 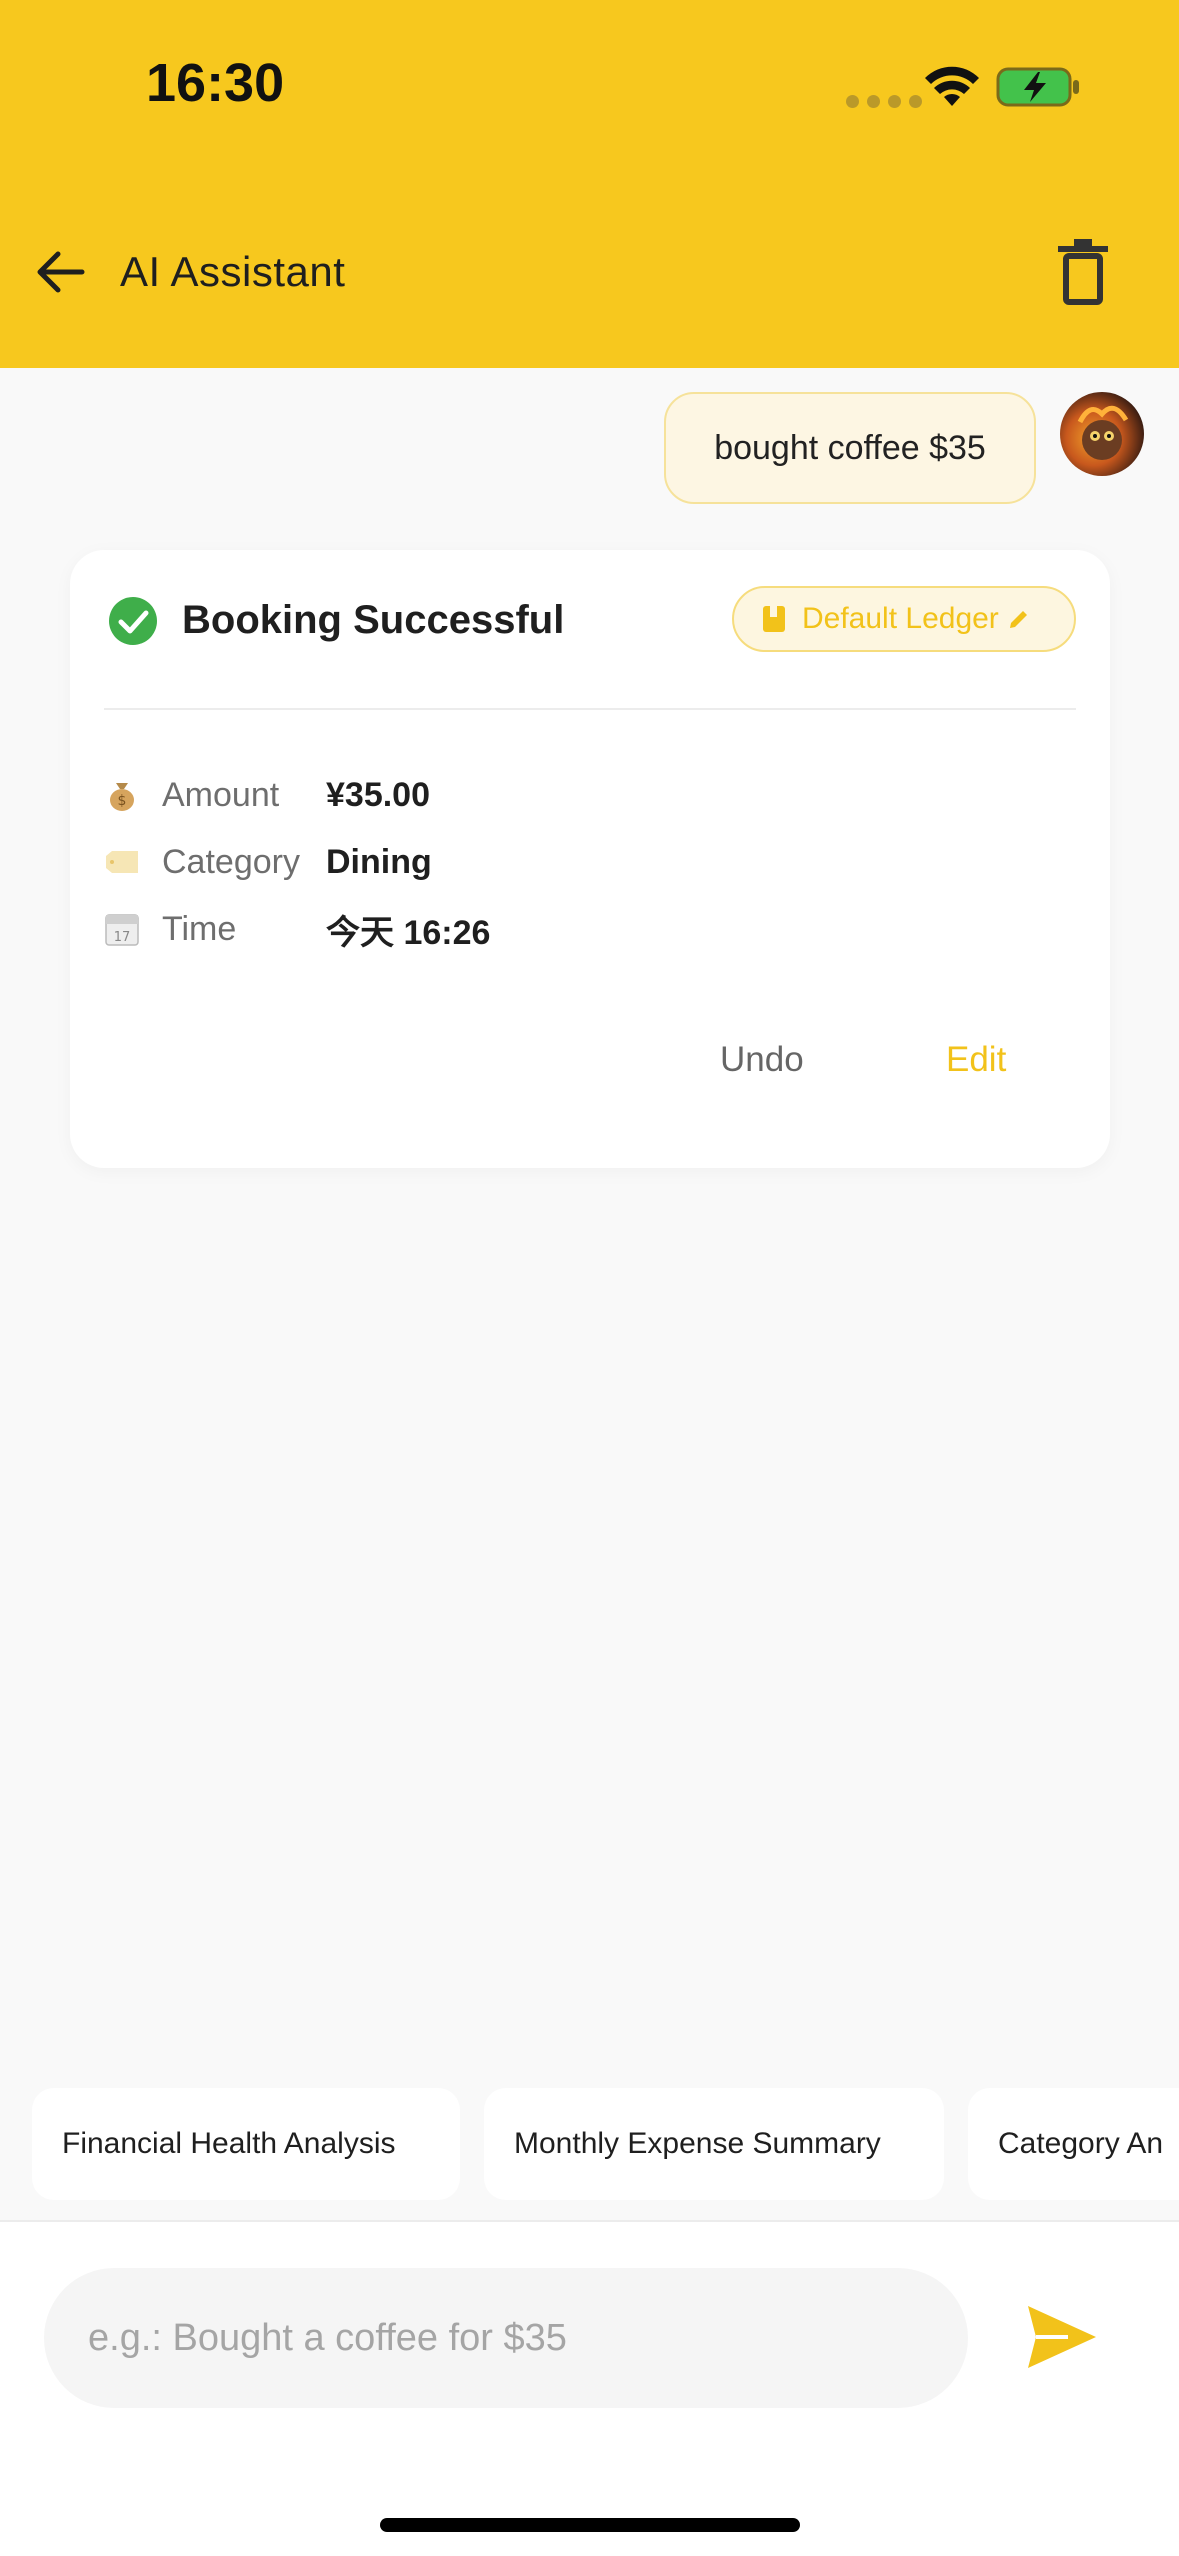 I want to click on cellular-signal-icon, so click(x=884, y=101).